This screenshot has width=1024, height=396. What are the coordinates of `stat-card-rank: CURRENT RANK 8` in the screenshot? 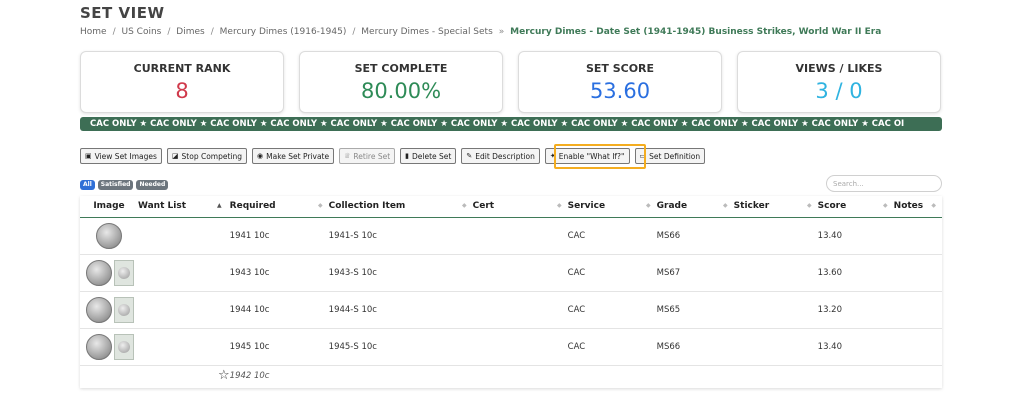 It's located at (182, 82).